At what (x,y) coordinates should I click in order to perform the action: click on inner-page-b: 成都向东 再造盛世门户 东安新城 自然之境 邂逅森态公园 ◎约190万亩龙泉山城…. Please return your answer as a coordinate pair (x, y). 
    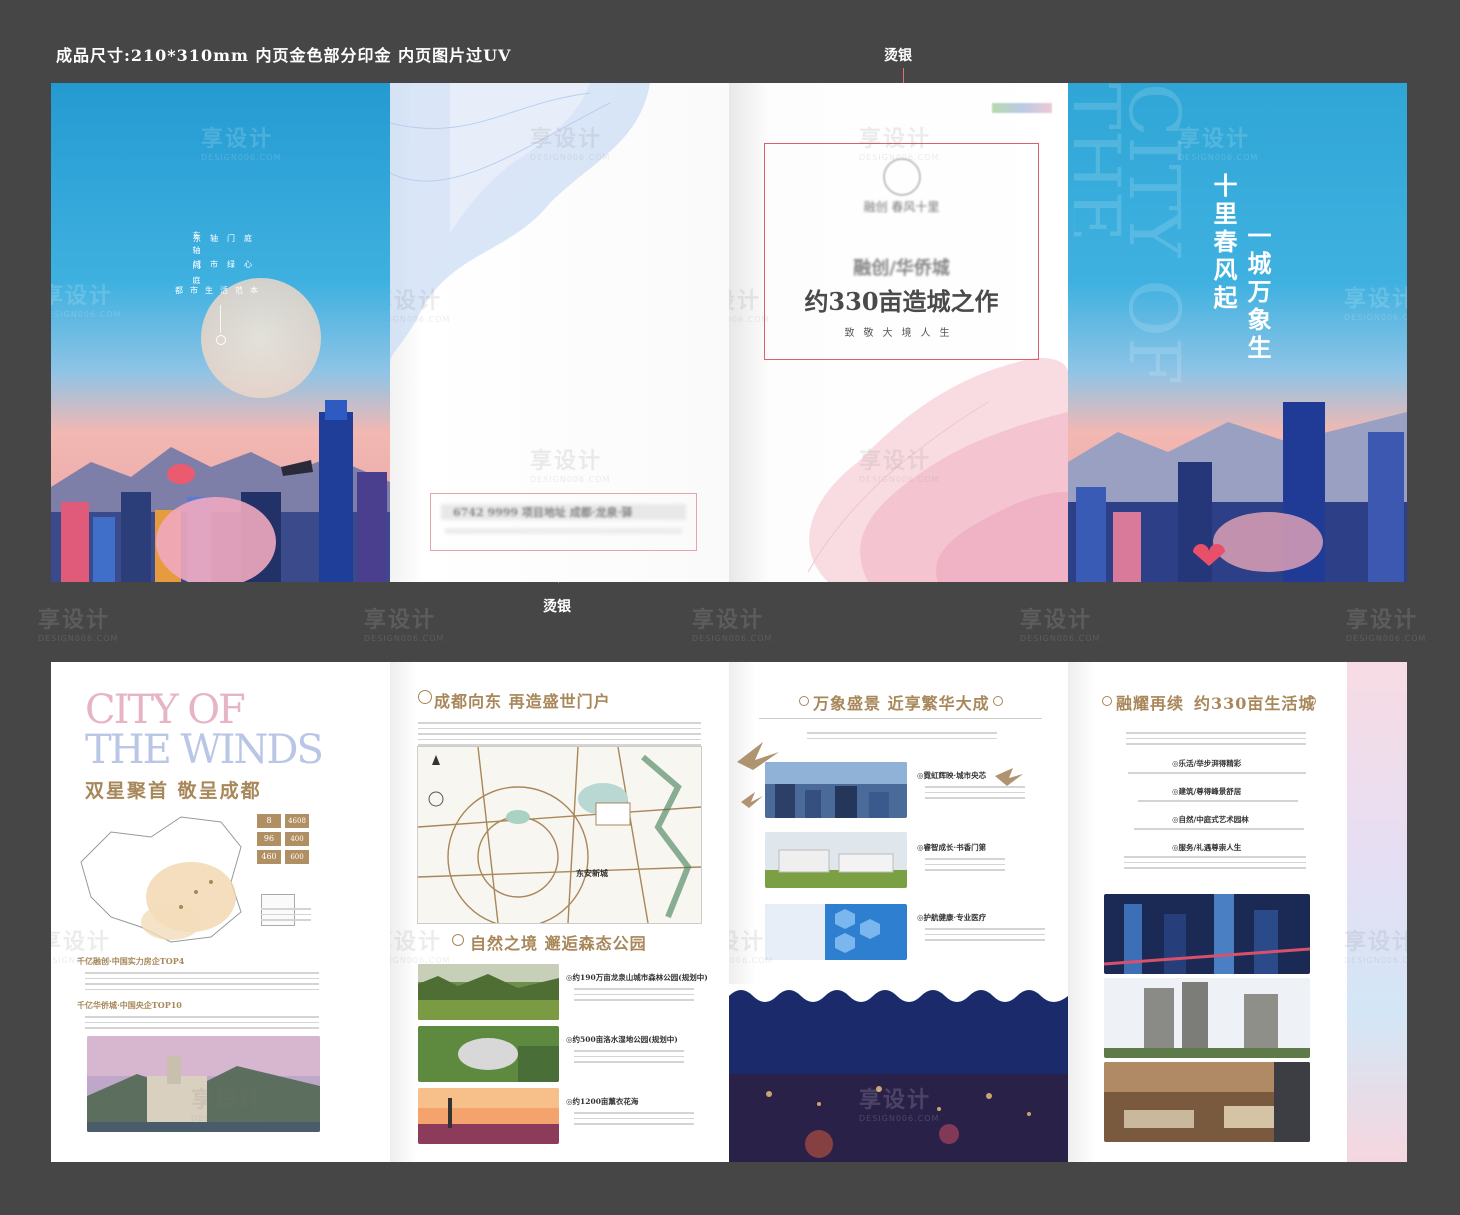
    Looking at the image, I should click on (559, 912).